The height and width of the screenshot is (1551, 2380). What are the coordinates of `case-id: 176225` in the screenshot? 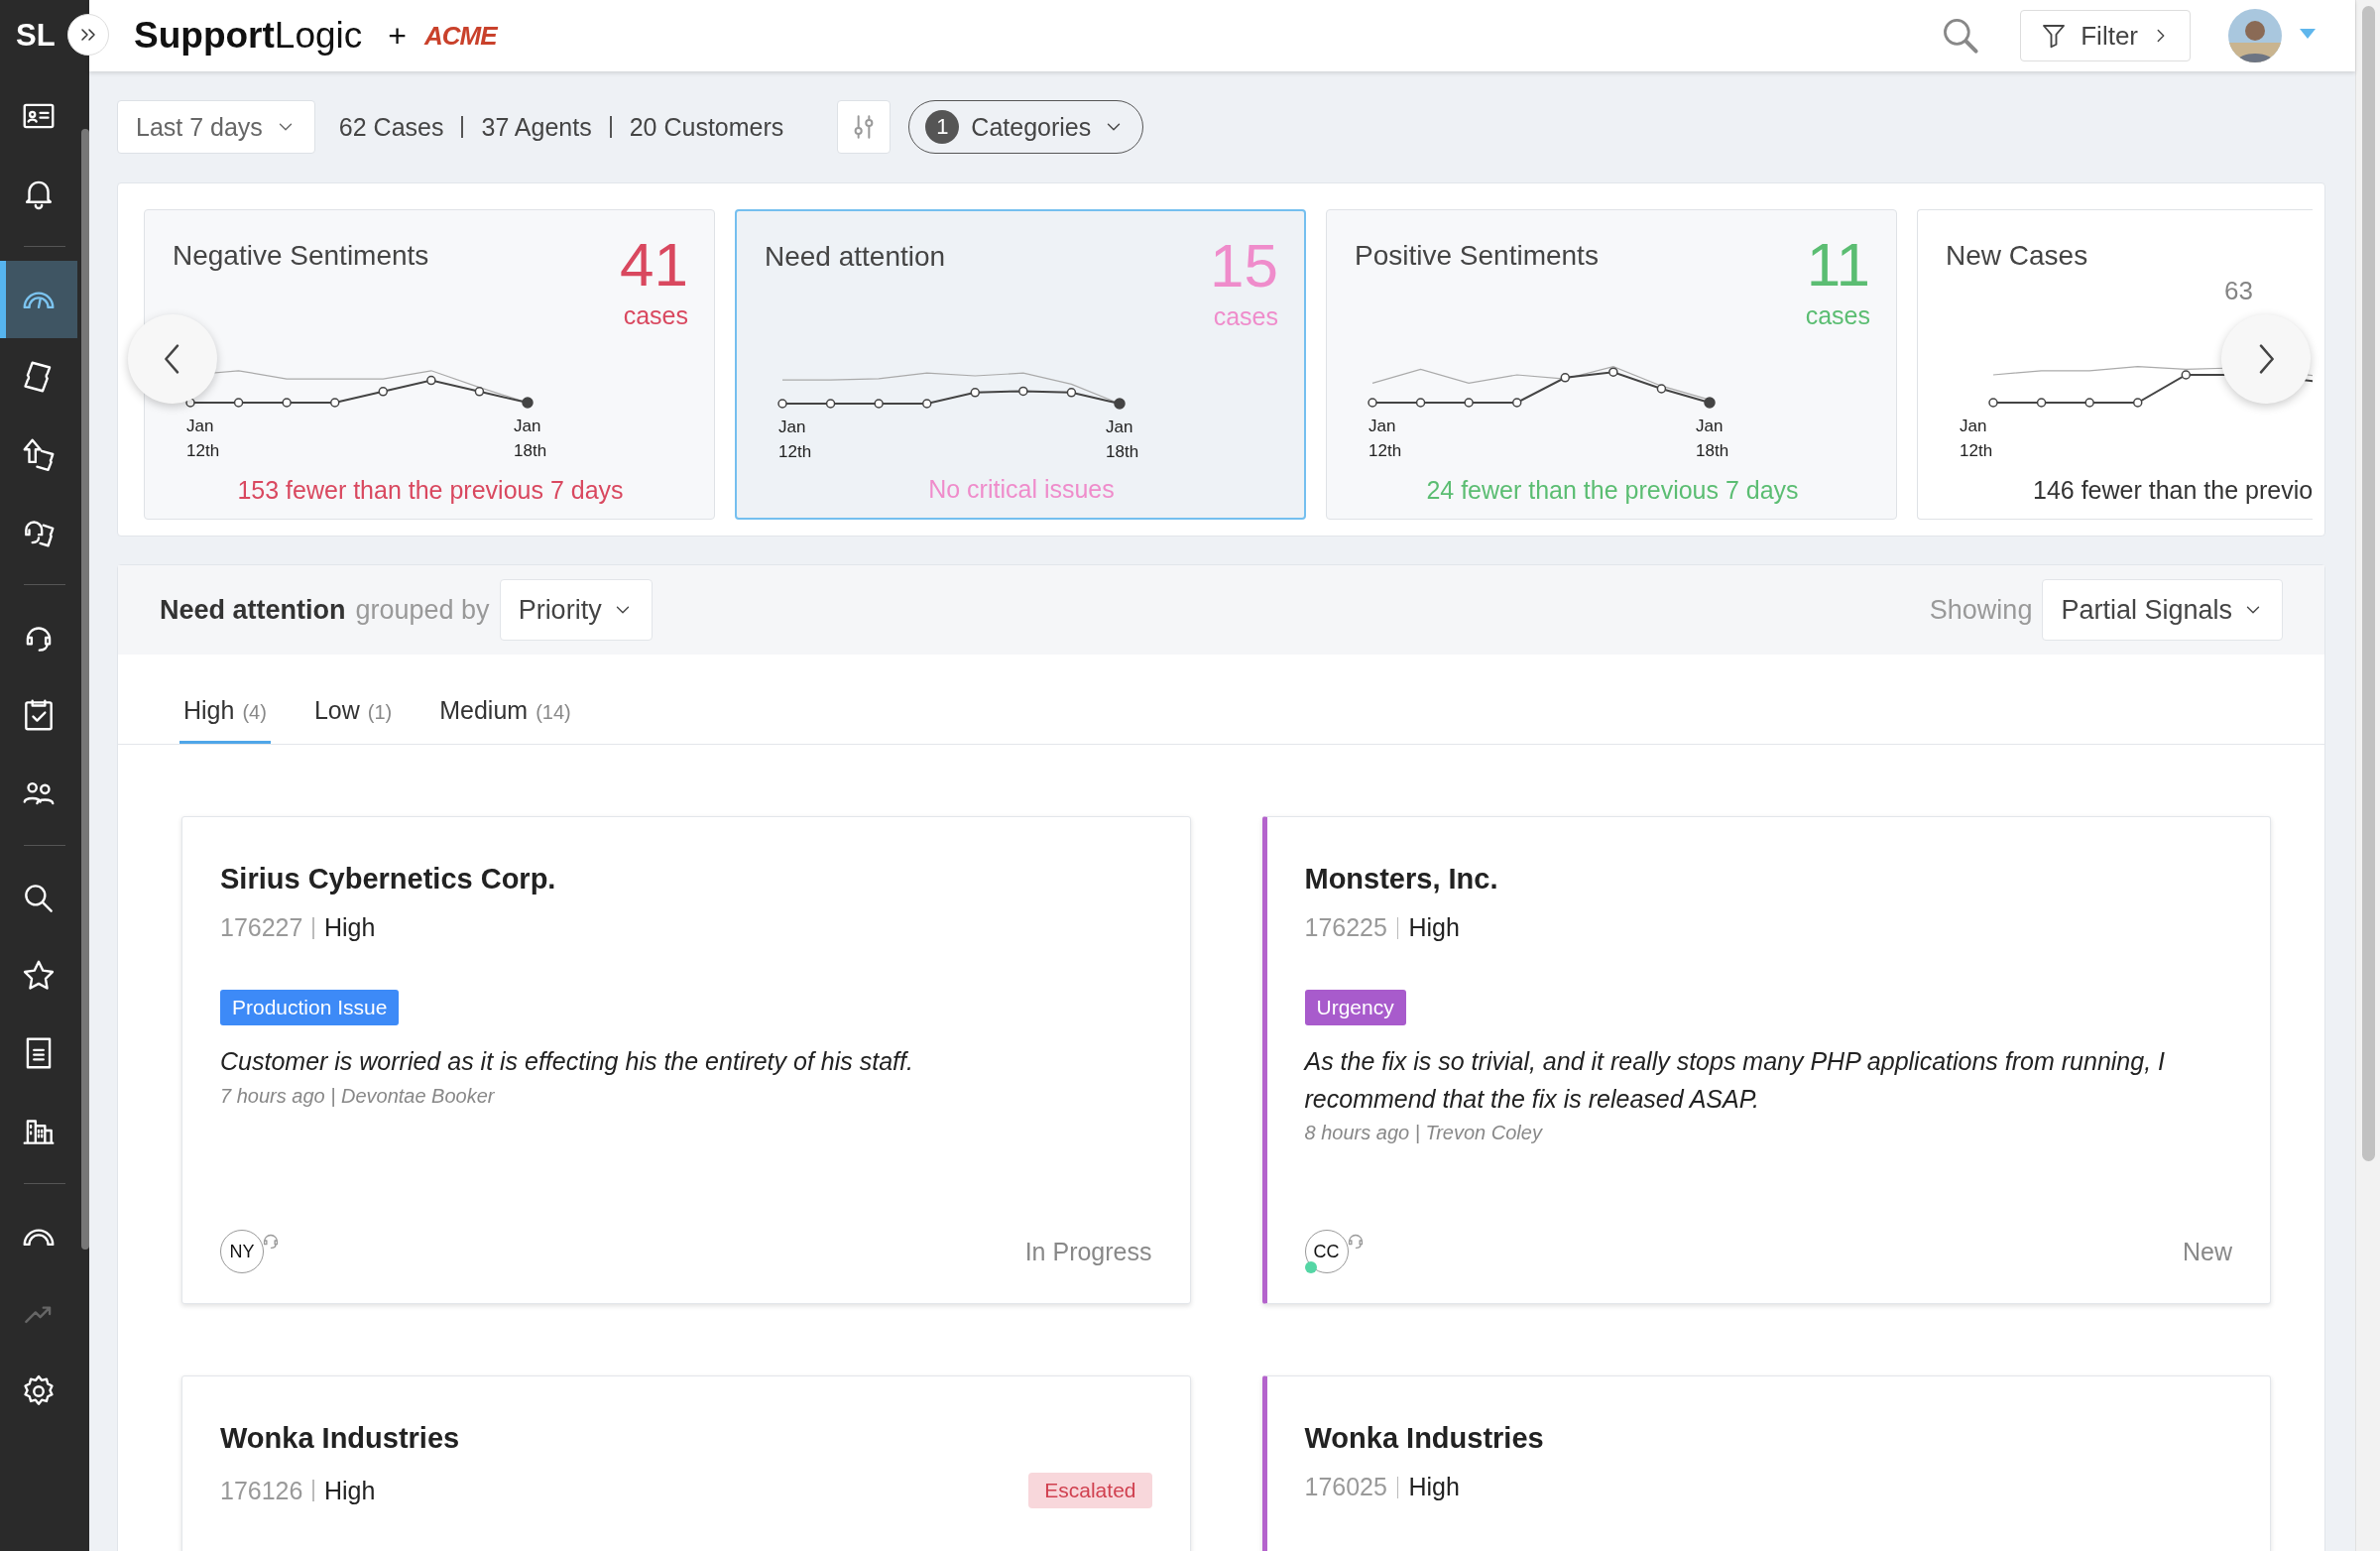 It's located at (1345, 927).